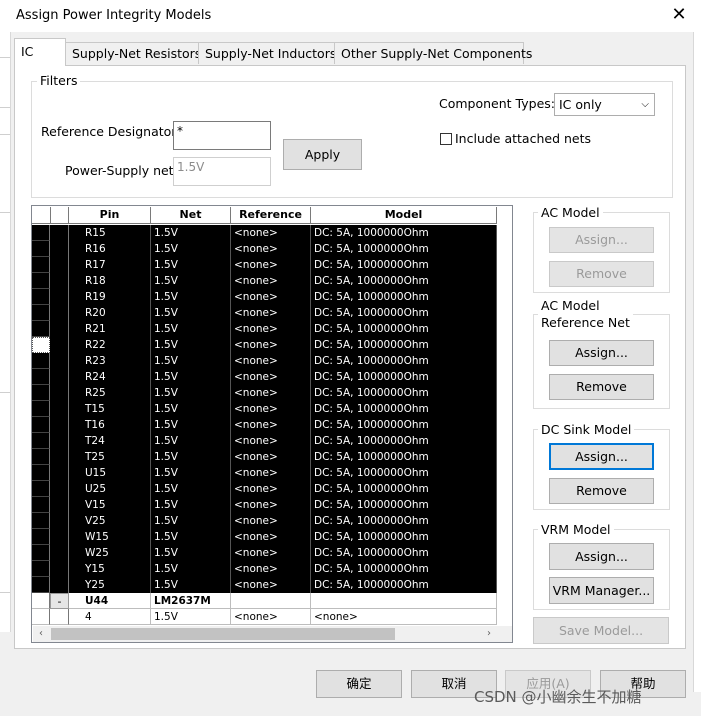 This screenshot has width=701, height=716. I want to click on ac-model-remove-button: Remove, so click(601, 274).